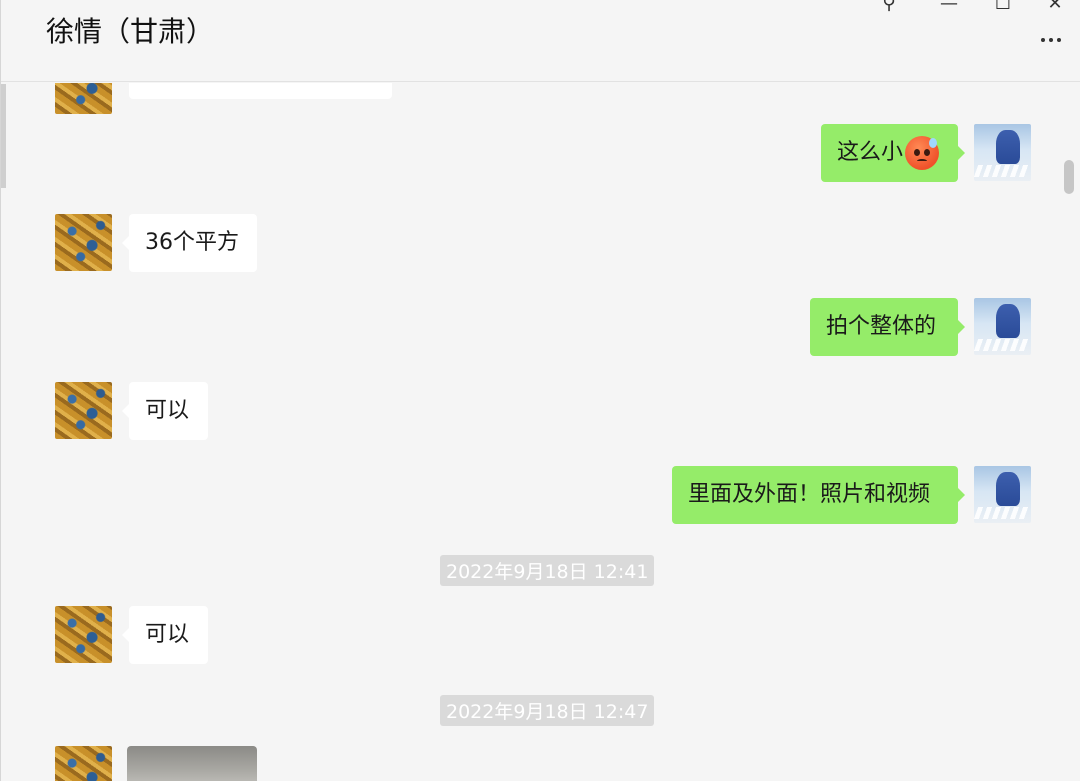 The image size is (1080, 781). Describe the element at coordinates (192, 763) in the screenshot. I see `image-message-thumbnail` at that location.